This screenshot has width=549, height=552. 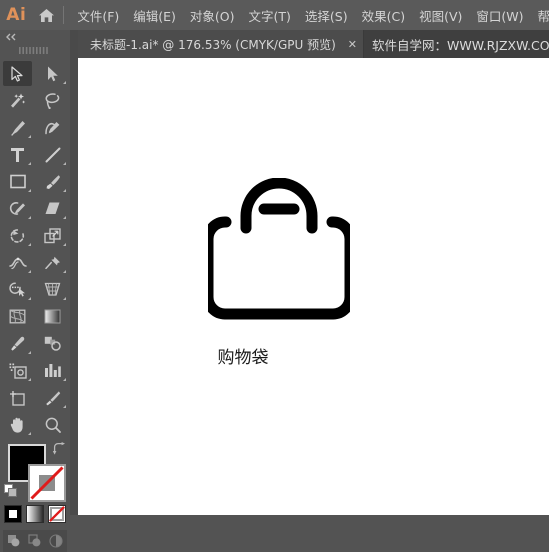 What do you see at coordinates (154, 15) in the screenshot?
I see `menu-item-edit: 编辑(E)` at bounding box center [154, 15].